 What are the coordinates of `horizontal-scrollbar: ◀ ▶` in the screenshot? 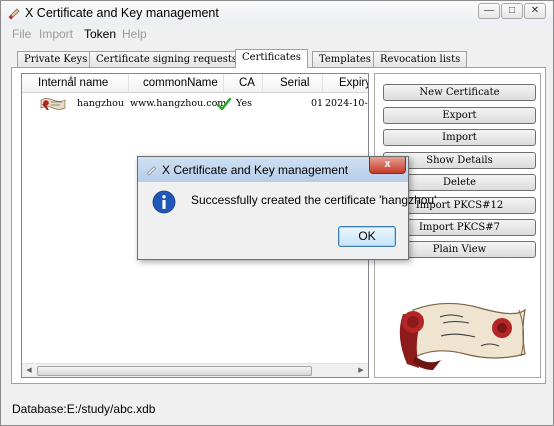 It's located at (195, 370).